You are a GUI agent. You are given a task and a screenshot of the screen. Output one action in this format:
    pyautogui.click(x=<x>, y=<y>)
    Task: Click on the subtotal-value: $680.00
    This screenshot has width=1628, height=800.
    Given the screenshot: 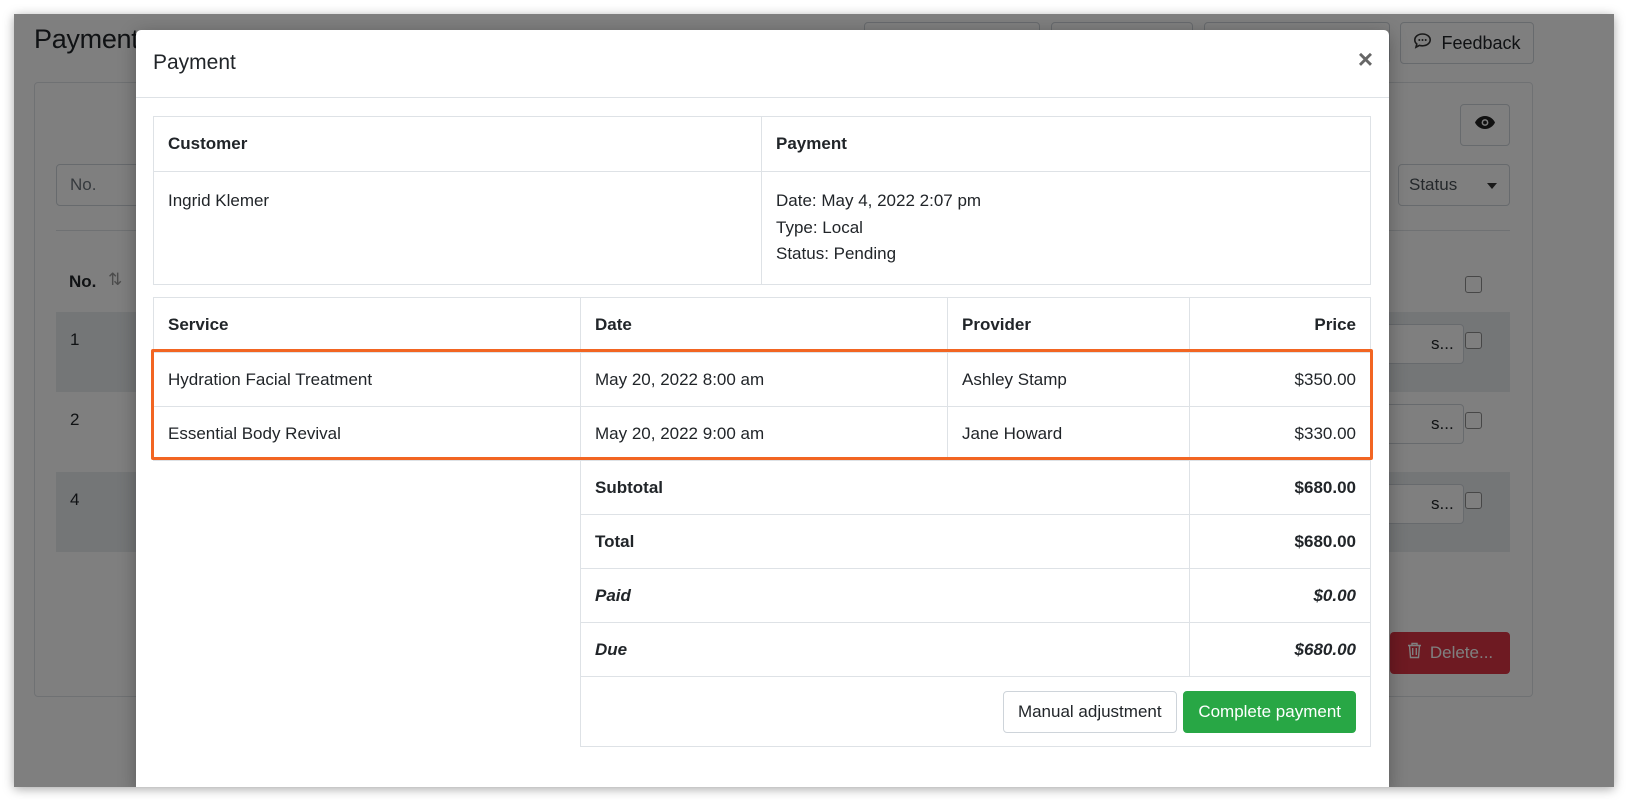 What is the action you would take?
    pyautogui.click(x=1280, y=487)
    